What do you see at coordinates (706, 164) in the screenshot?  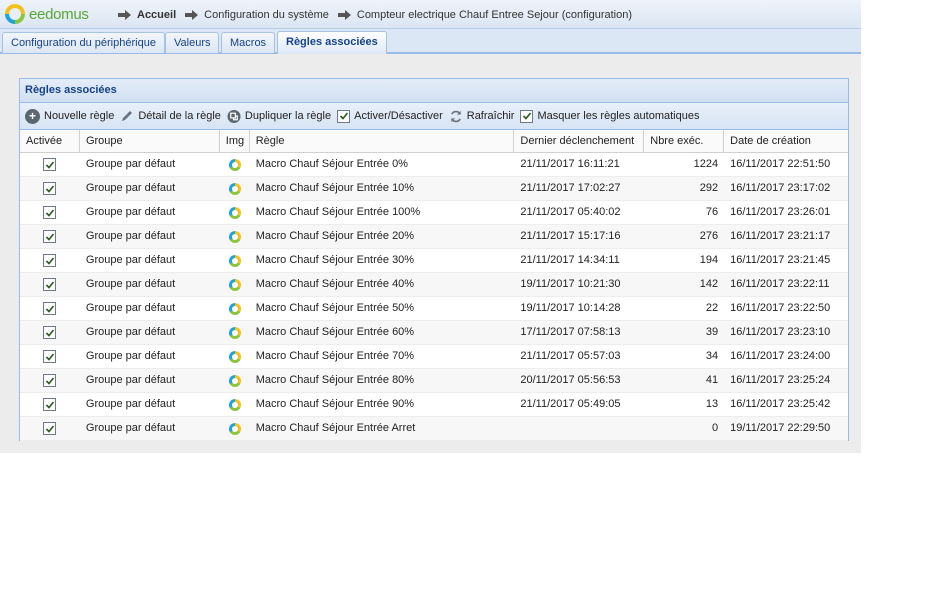 I see `exec-count-cell: 1224` at bounding box center [706, 164].